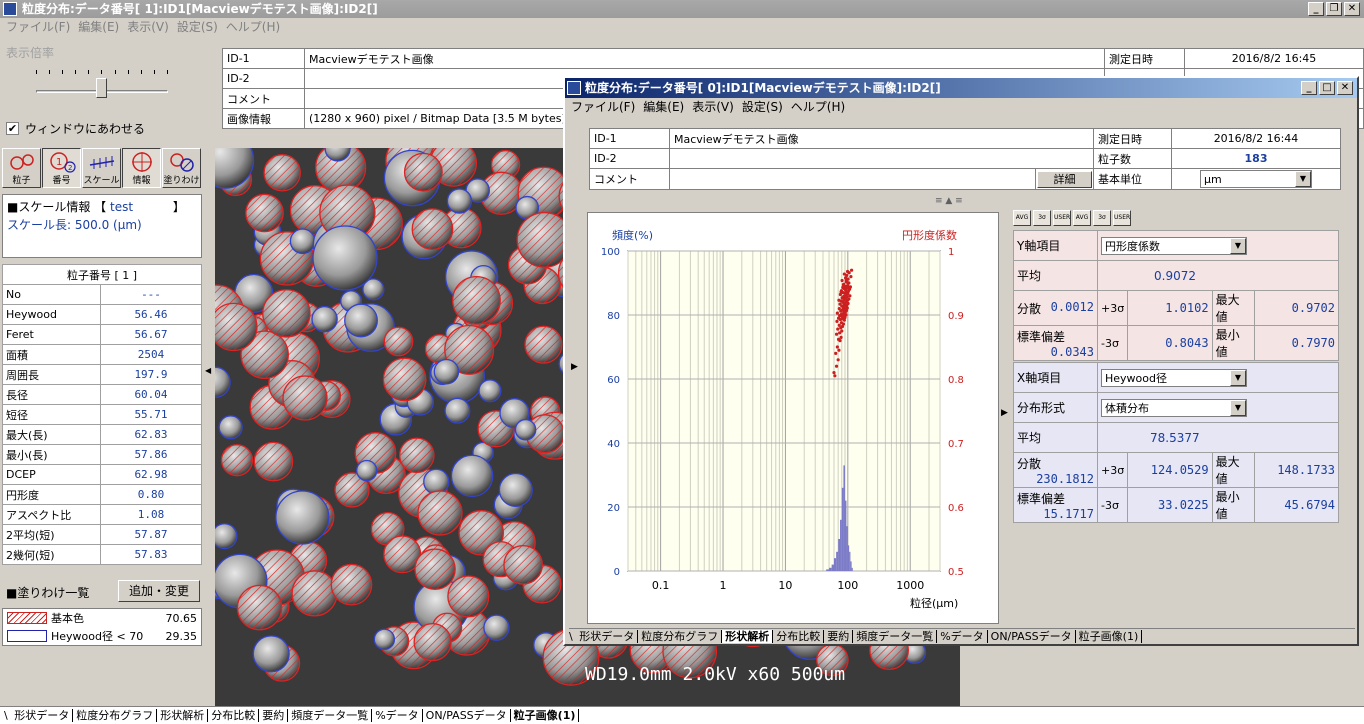  I want to click on x-item-dropdown: Heywood径 ▼, so click(1174, 377).